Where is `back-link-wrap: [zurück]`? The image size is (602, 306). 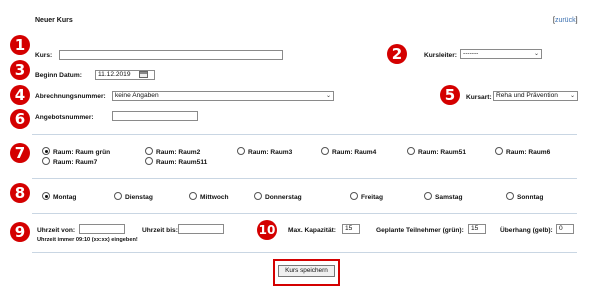 back-link-wrap: [zurück] is located at coordinates (565, 20).